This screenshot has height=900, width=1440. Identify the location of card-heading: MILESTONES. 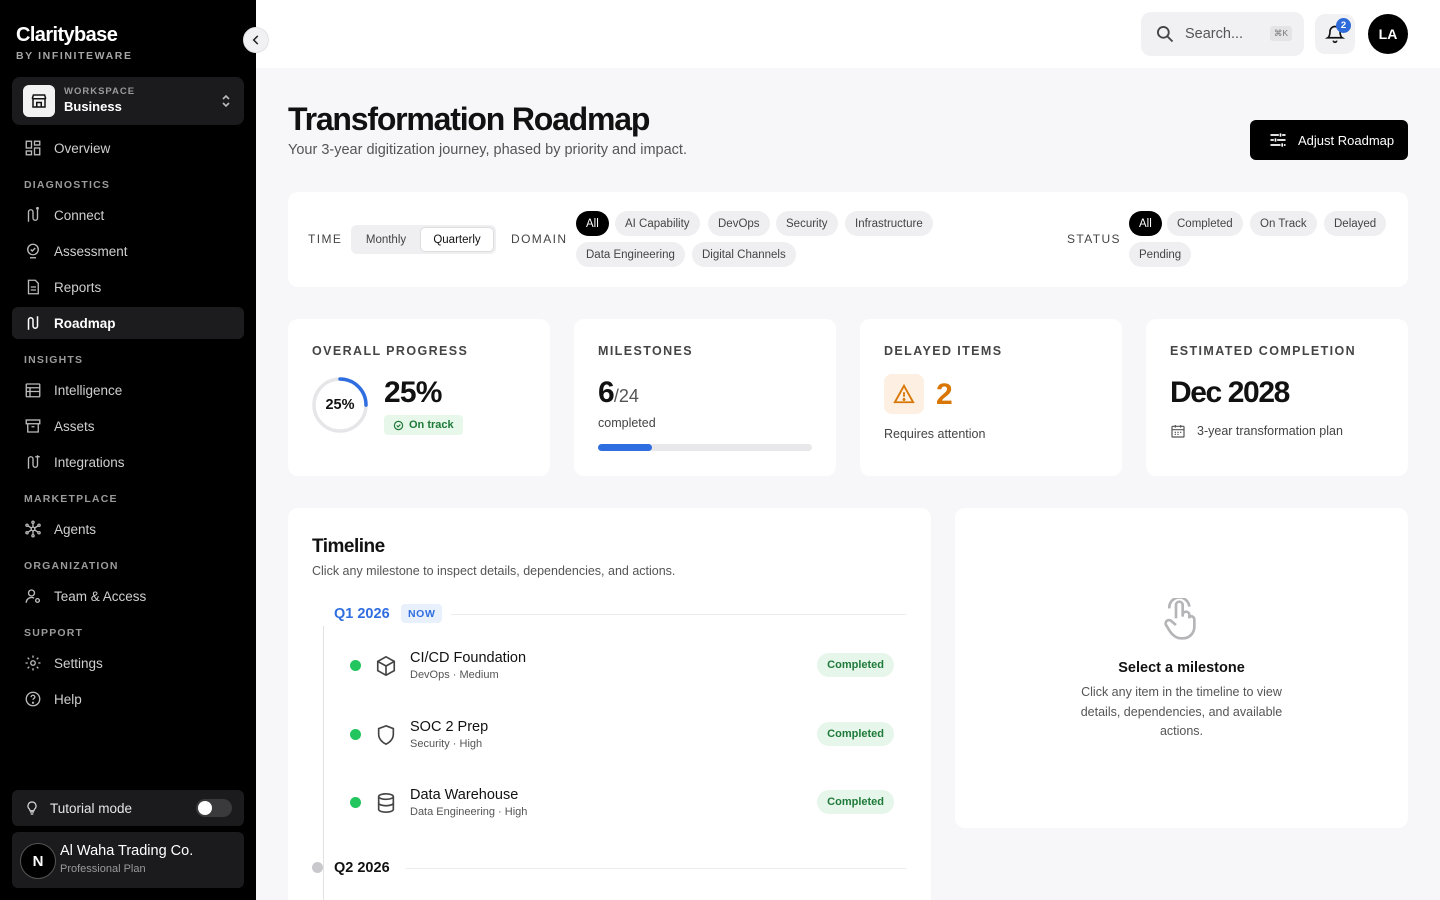
(646, 351).